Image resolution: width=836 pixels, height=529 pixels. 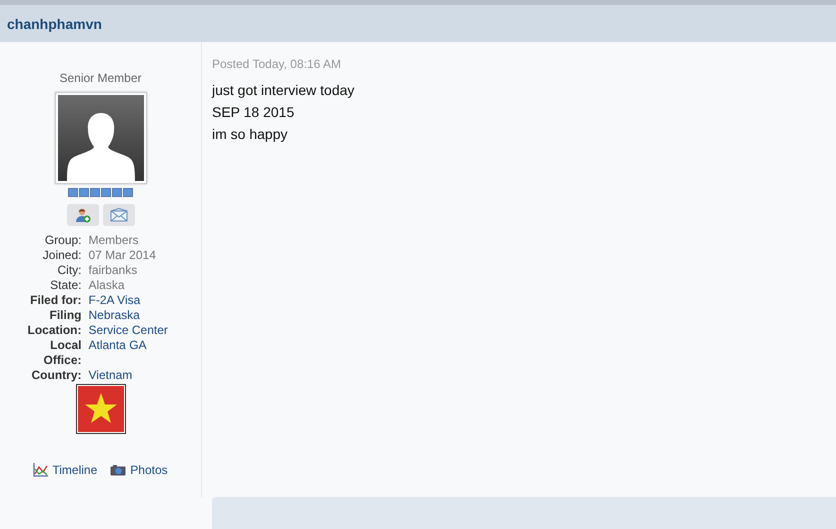 I want to click on field-value: 07 Mar 2014, so click(x=122, y=255).